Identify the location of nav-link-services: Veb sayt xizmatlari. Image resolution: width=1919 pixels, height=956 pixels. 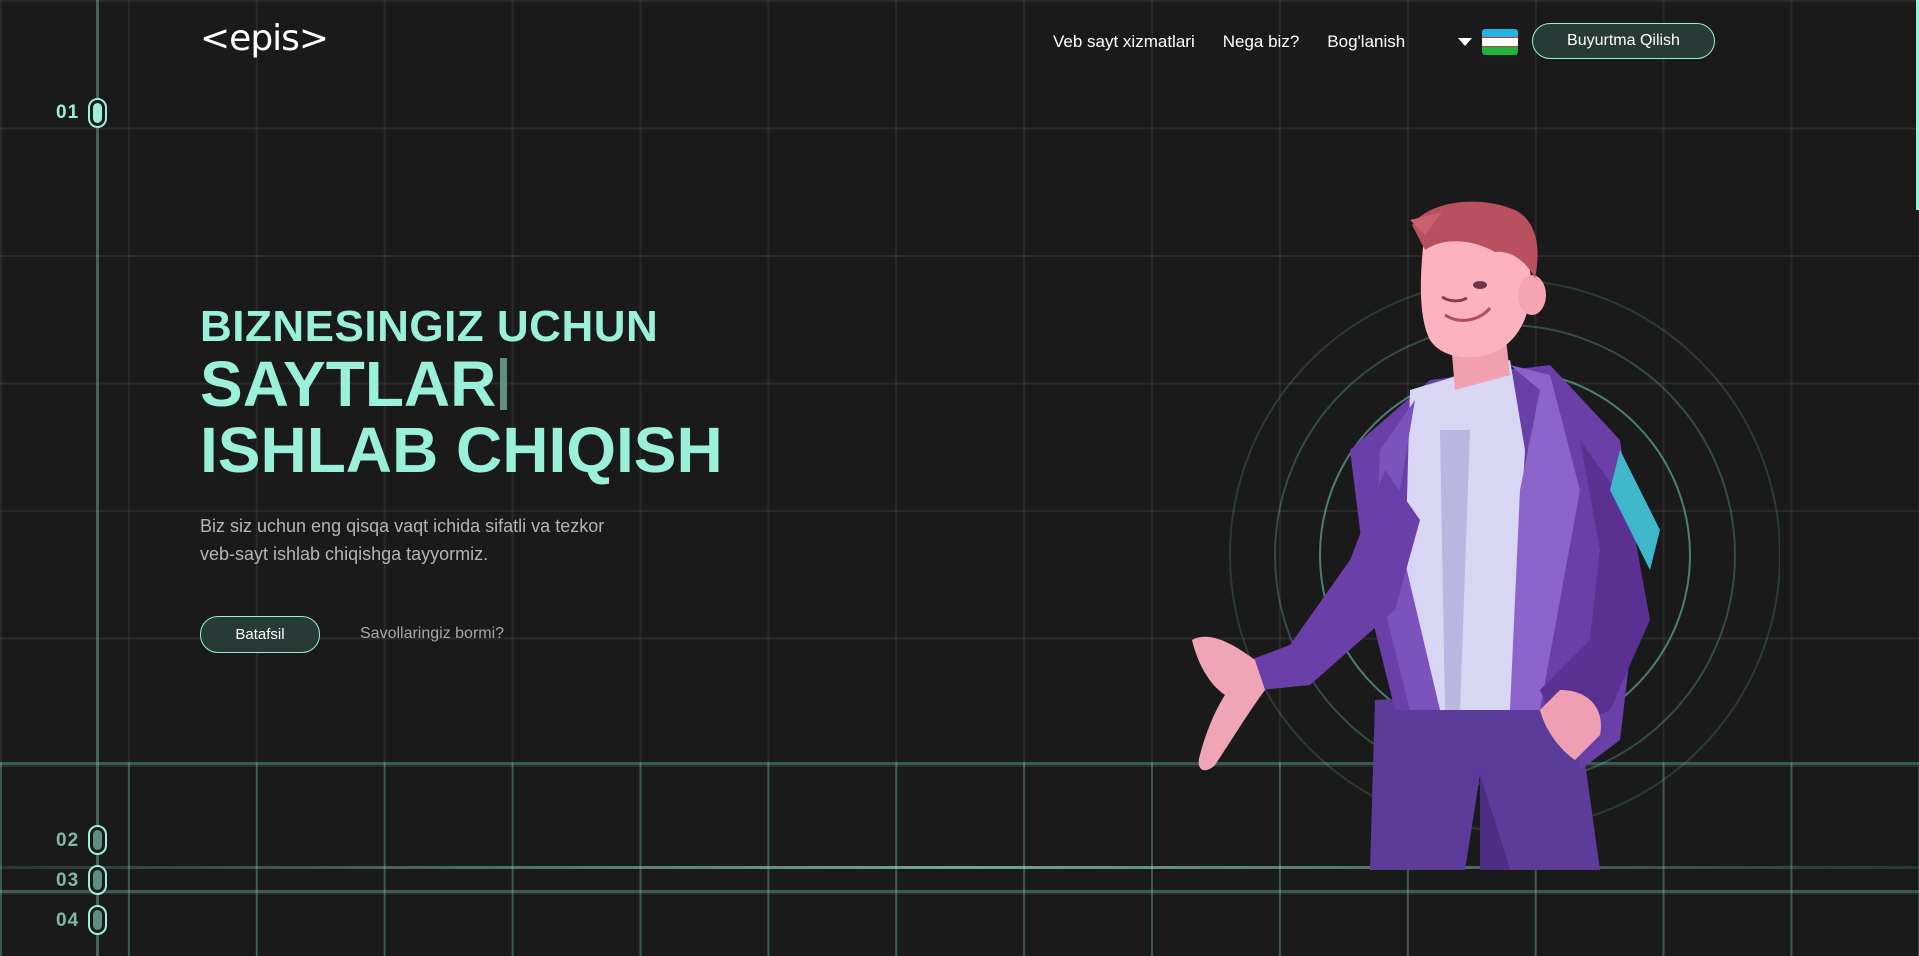
(1124, 42).